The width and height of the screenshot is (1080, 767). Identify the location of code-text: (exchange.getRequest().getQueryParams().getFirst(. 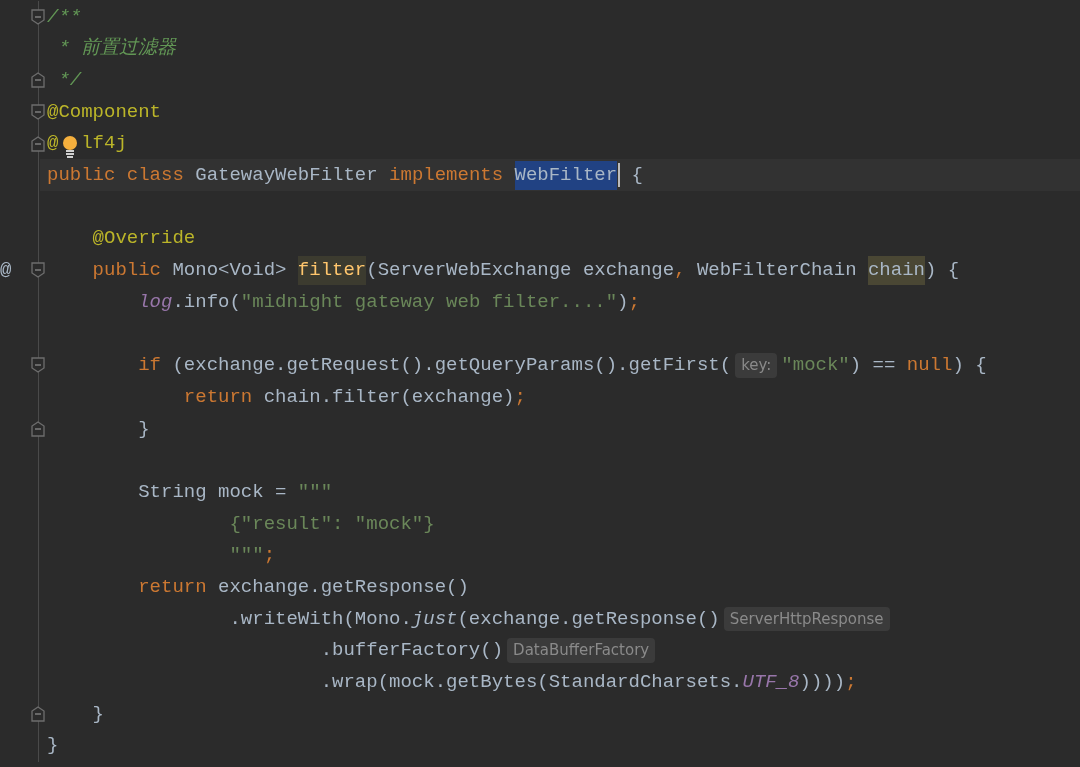
(452, 366).